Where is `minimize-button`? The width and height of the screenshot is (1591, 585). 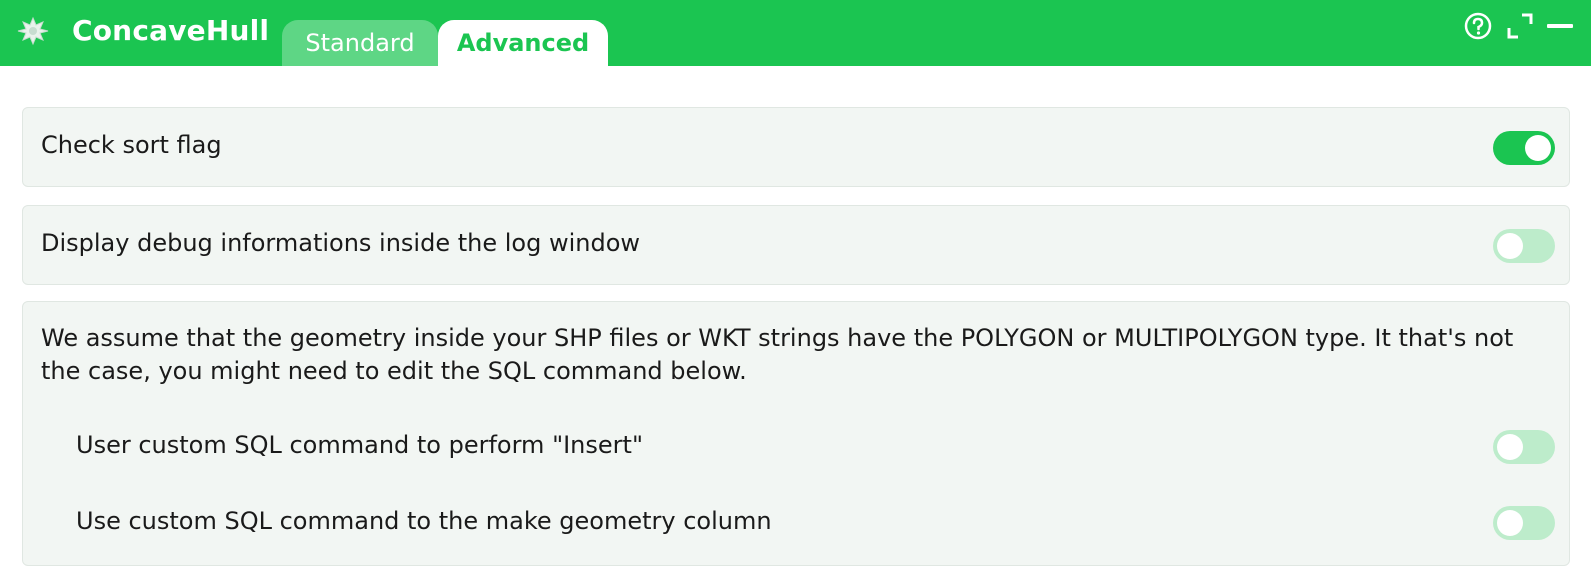 minimize-button is located at coordinates (1560, 28).